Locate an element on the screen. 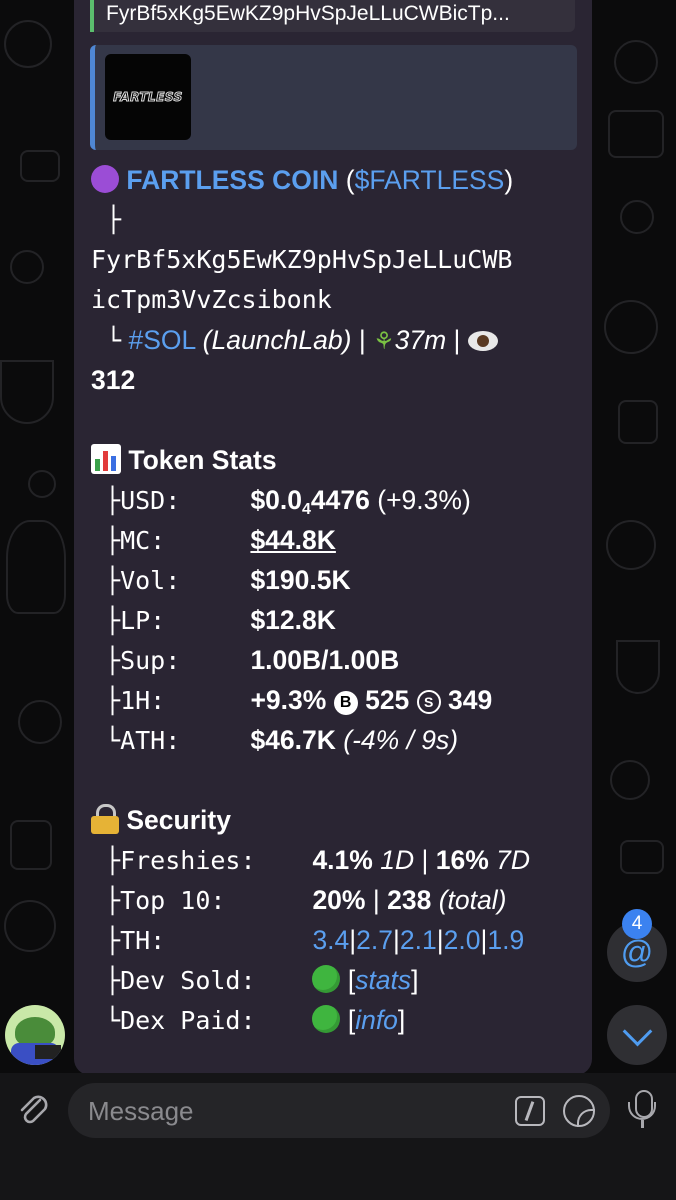 The width and height of the screenshot is (676, 1200). stat-label: ATH: is located at coordinates (150, 740).